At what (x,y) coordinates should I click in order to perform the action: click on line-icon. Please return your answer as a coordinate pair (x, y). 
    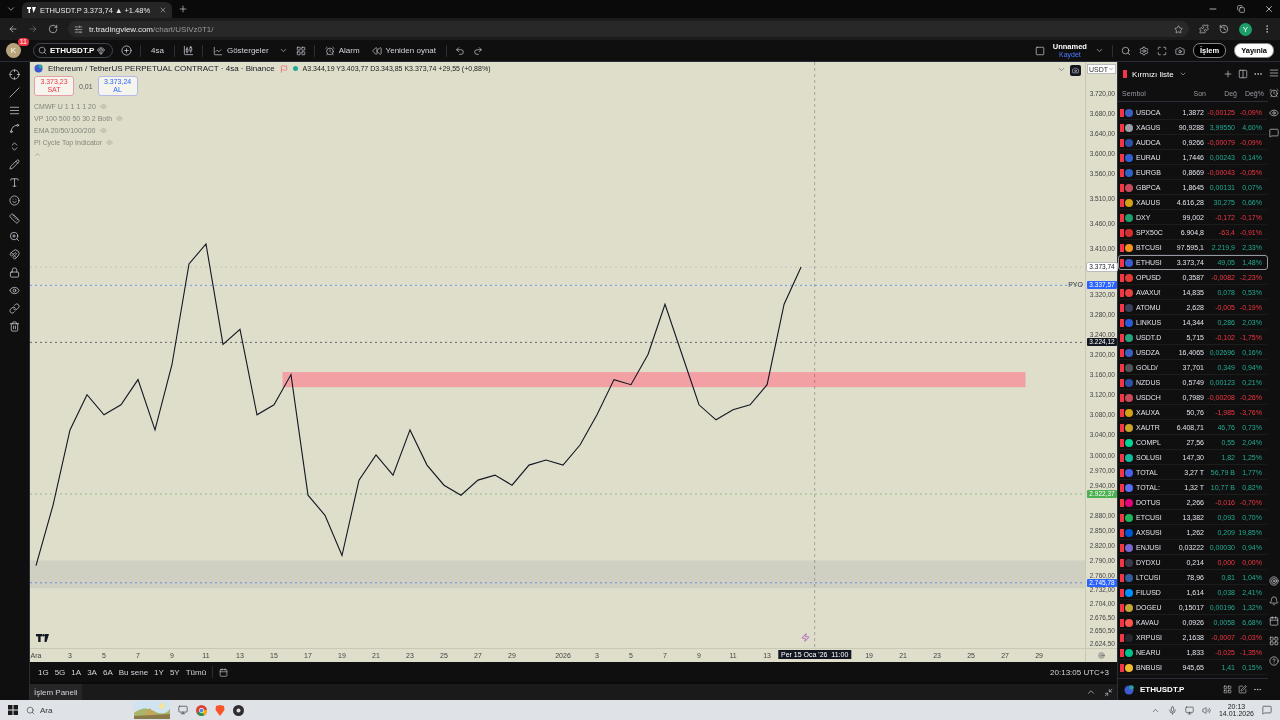
    Looking at the image, I should click on (14, 92).